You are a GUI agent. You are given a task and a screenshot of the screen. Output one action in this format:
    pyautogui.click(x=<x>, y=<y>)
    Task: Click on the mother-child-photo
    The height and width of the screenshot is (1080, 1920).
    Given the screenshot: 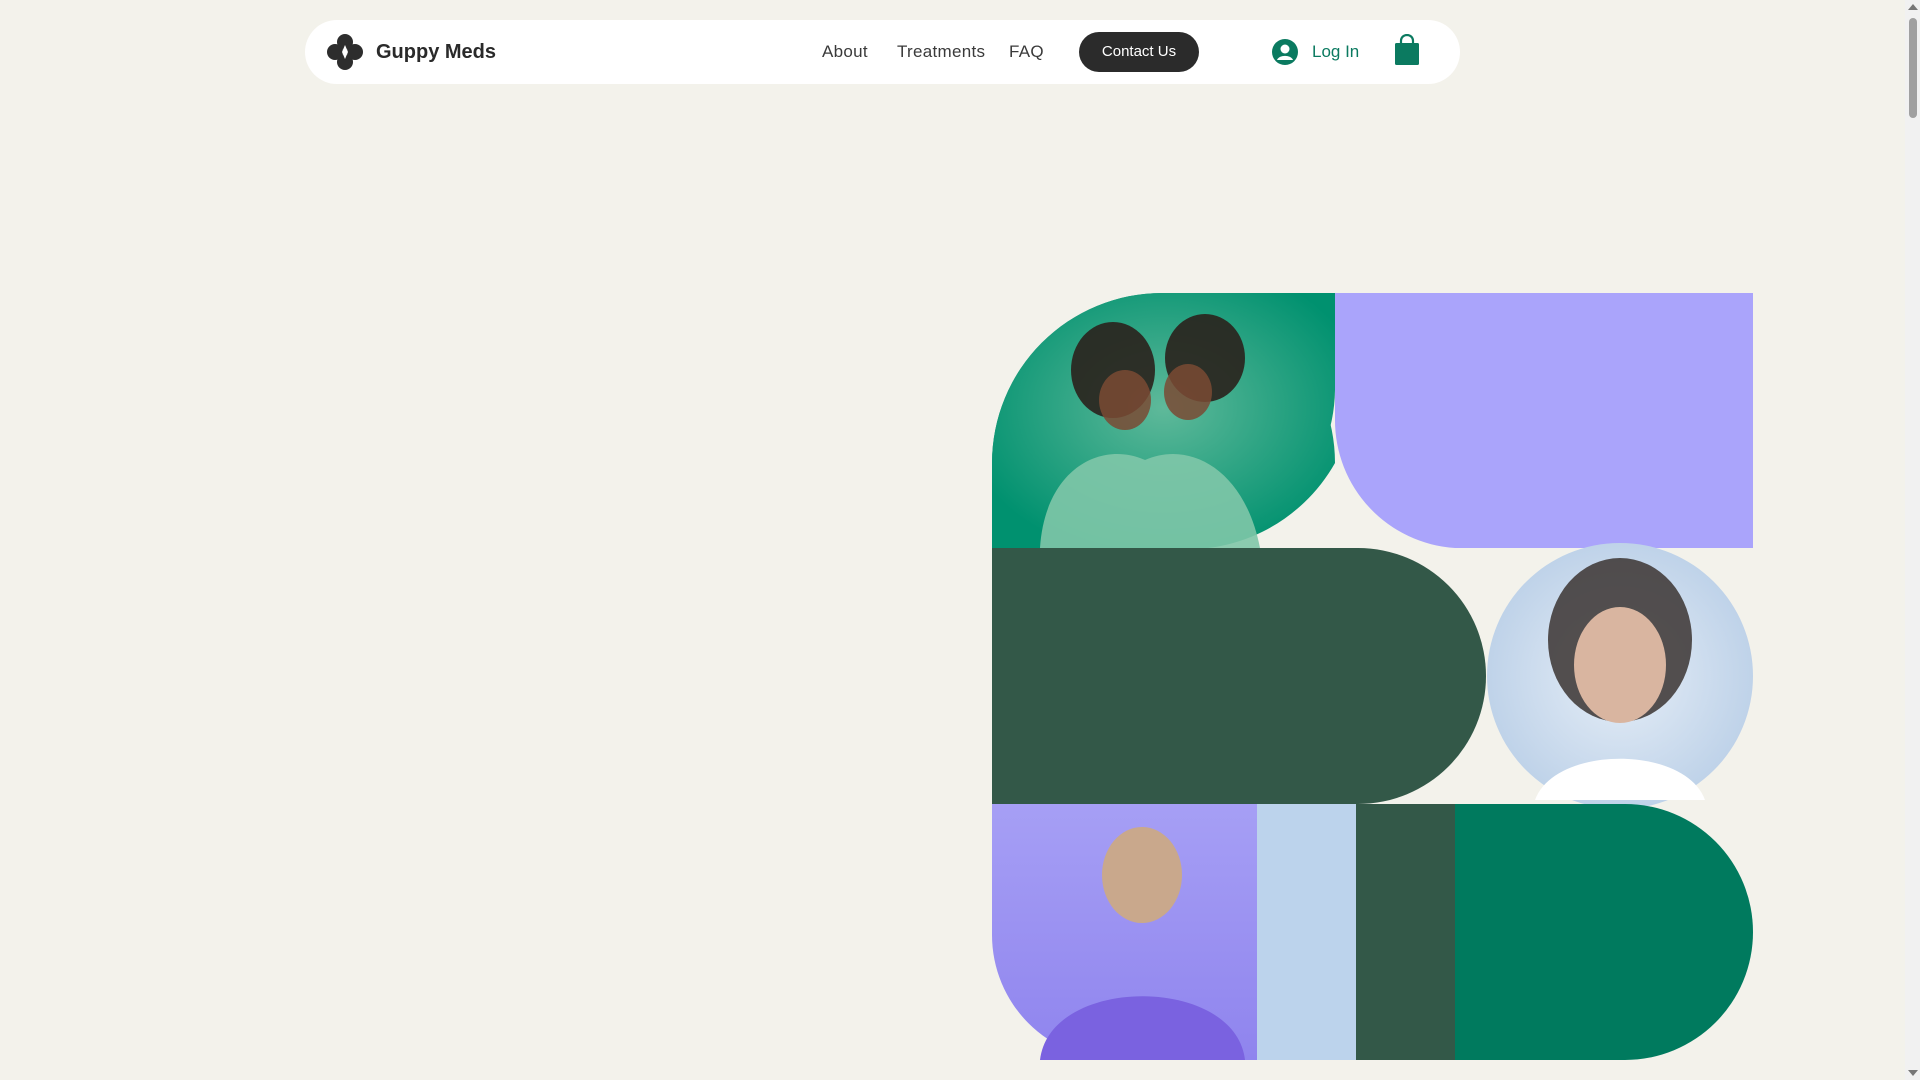 What is the action you would take?
    pyautogui.click(x=1163, y=421)
    